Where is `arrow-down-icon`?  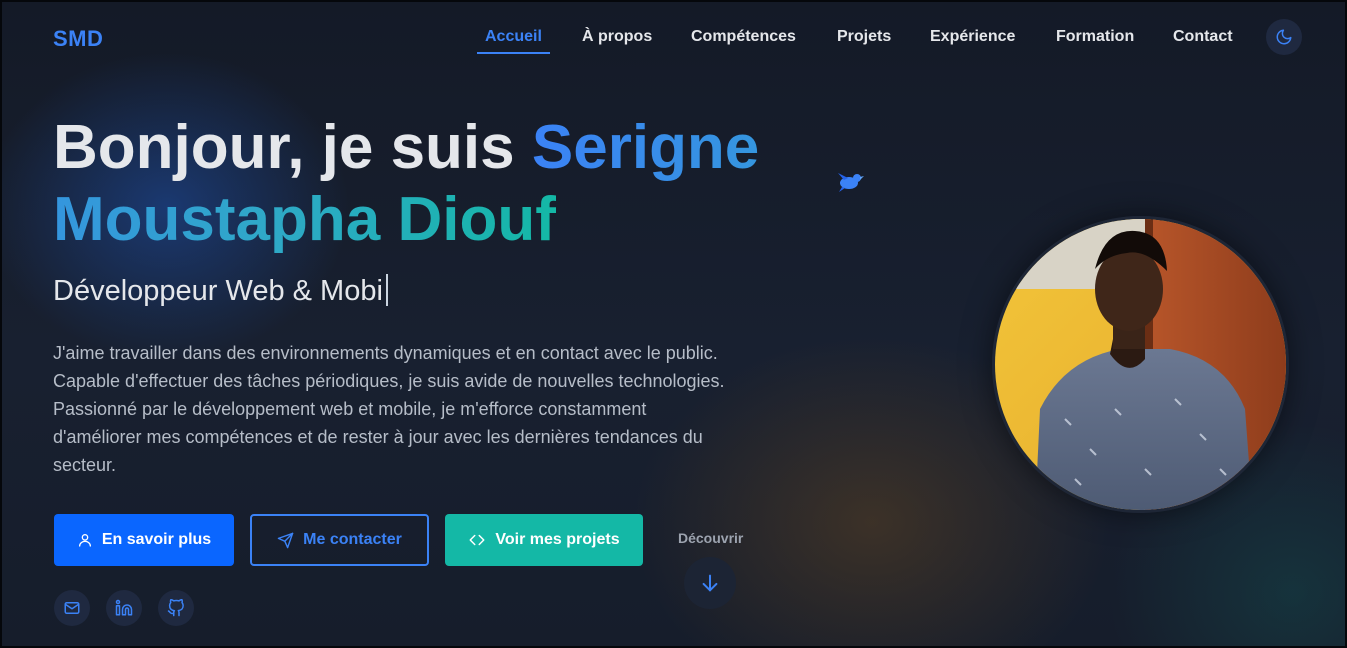 arrow-down-icon is located at coordinates (710, 583).